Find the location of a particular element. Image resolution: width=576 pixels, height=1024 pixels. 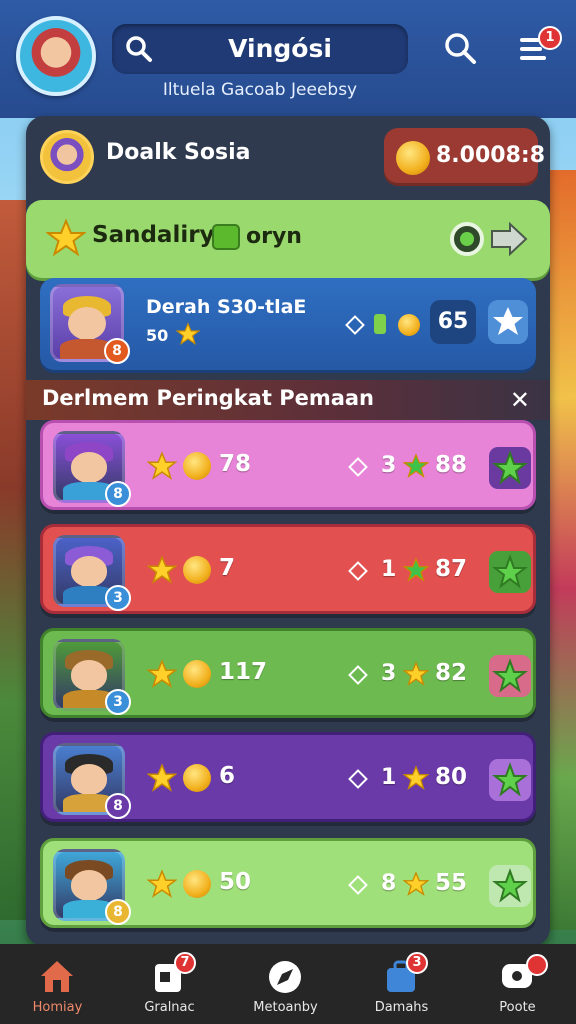

search-bar: Vingósi is located at coordinates (260, 49).